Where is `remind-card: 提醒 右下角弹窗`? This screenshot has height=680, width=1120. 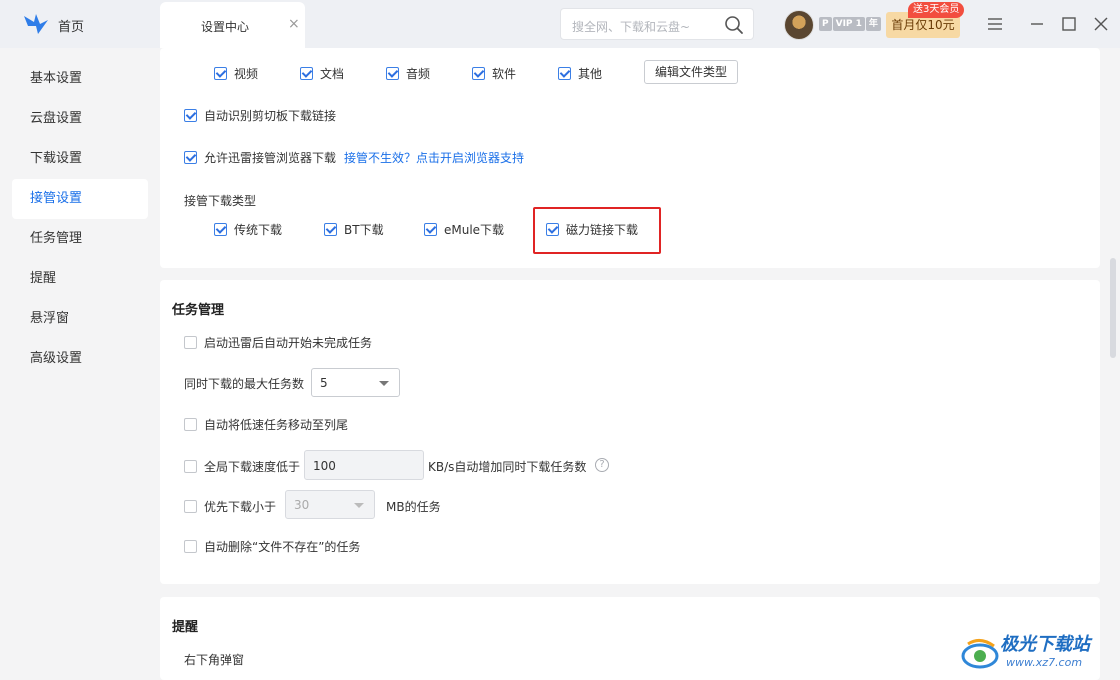
remind-card: 提醒 右下角弹窗 is located at coordinates (630, 638).